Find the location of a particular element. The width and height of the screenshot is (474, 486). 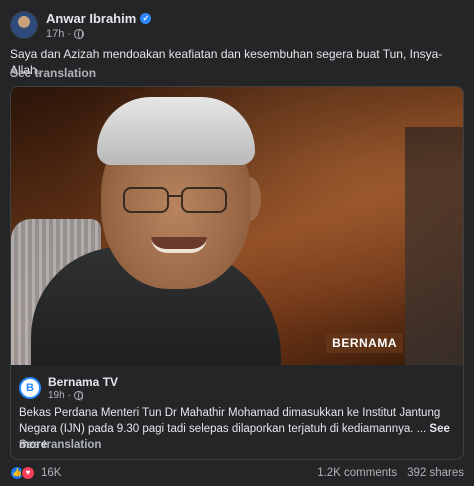

photo-glasses-right is located at coordinates (204, 200).